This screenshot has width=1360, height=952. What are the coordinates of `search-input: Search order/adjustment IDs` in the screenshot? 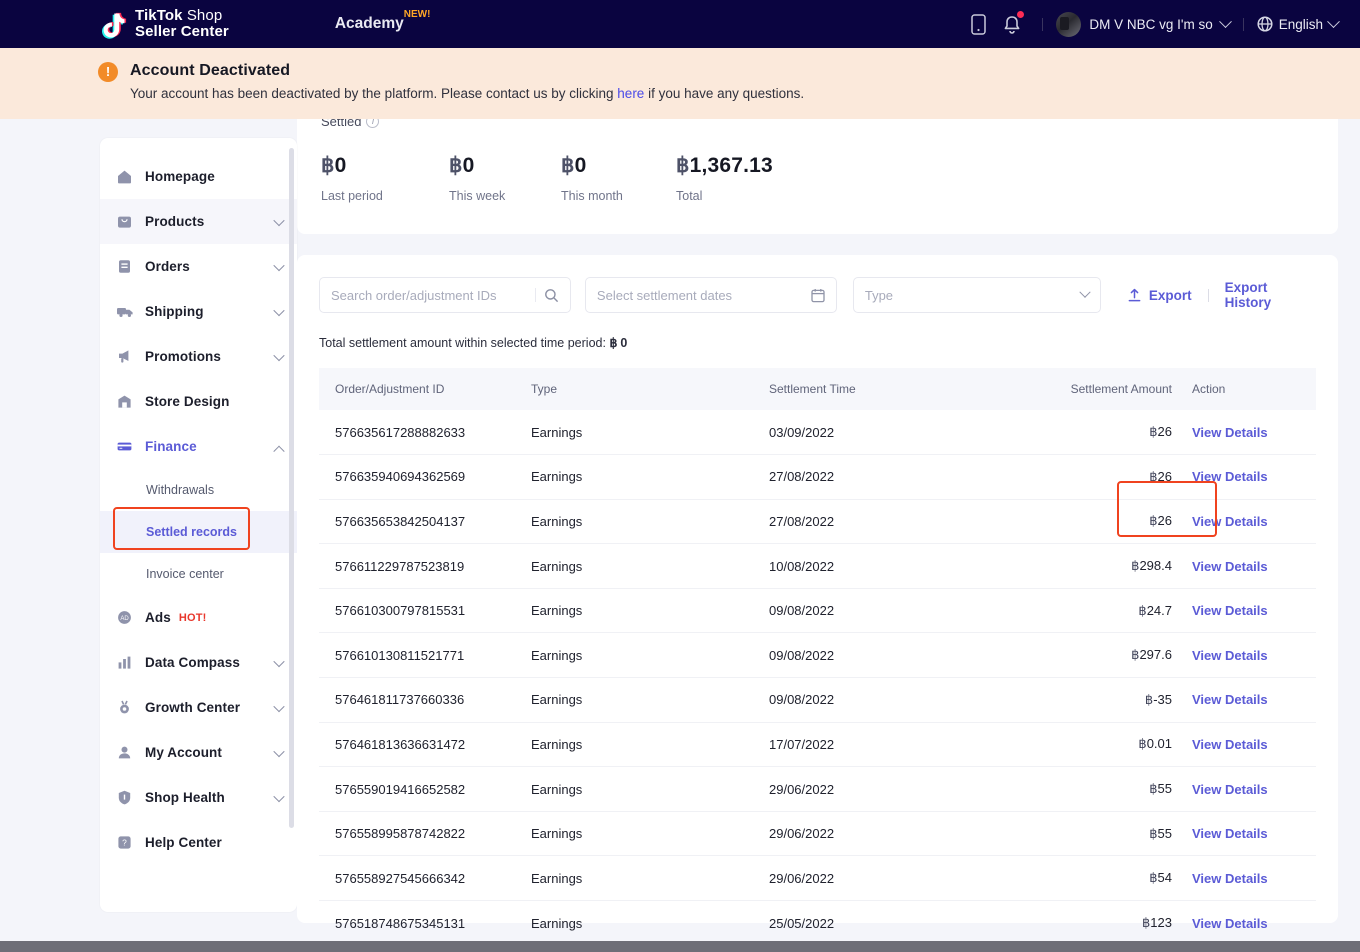 It's located at (445, 295).